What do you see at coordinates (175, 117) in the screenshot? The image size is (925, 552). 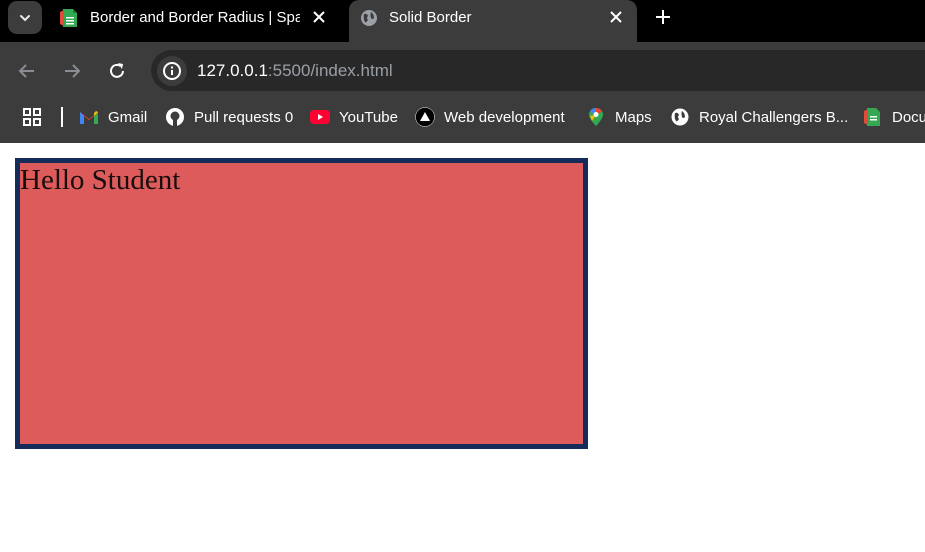 I see `github-icon` at bounding box center [175, 117].